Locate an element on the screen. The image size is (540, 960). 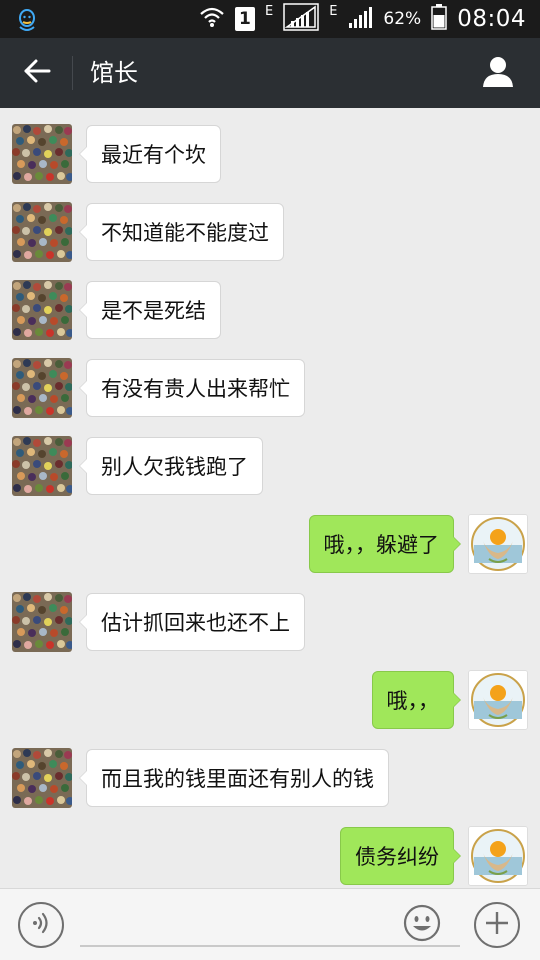
status-bar: 1 E E 62% 08:04 is located at coordinates (270, 19).